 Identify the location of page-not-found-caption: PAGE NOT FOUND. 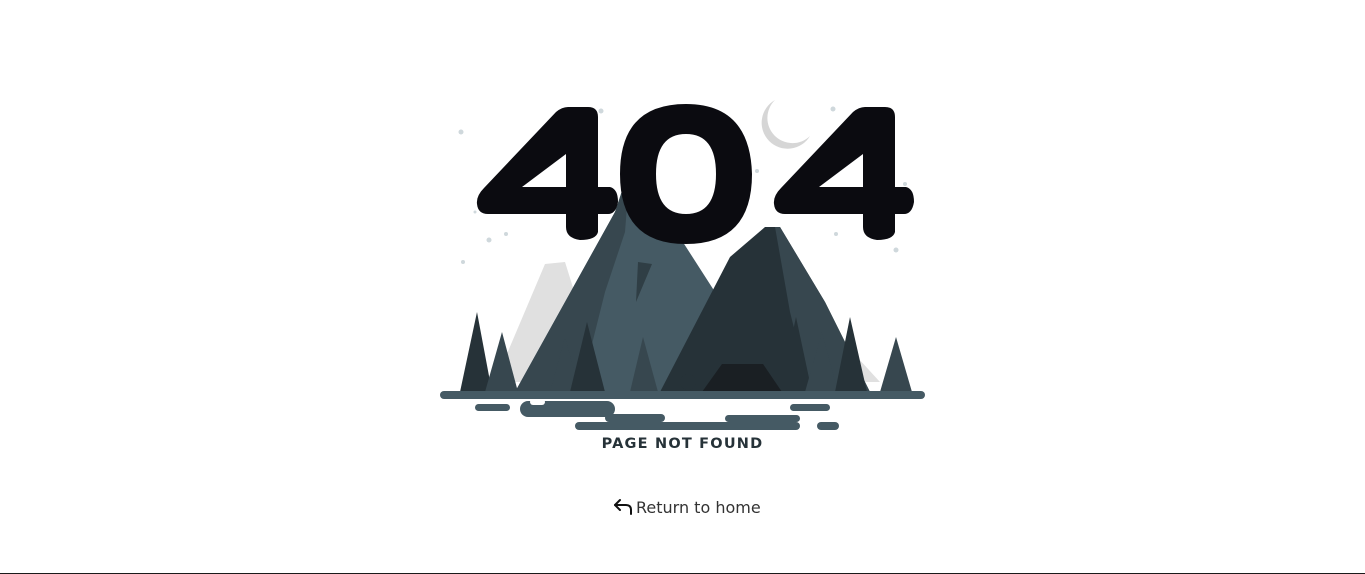
(682, 444).